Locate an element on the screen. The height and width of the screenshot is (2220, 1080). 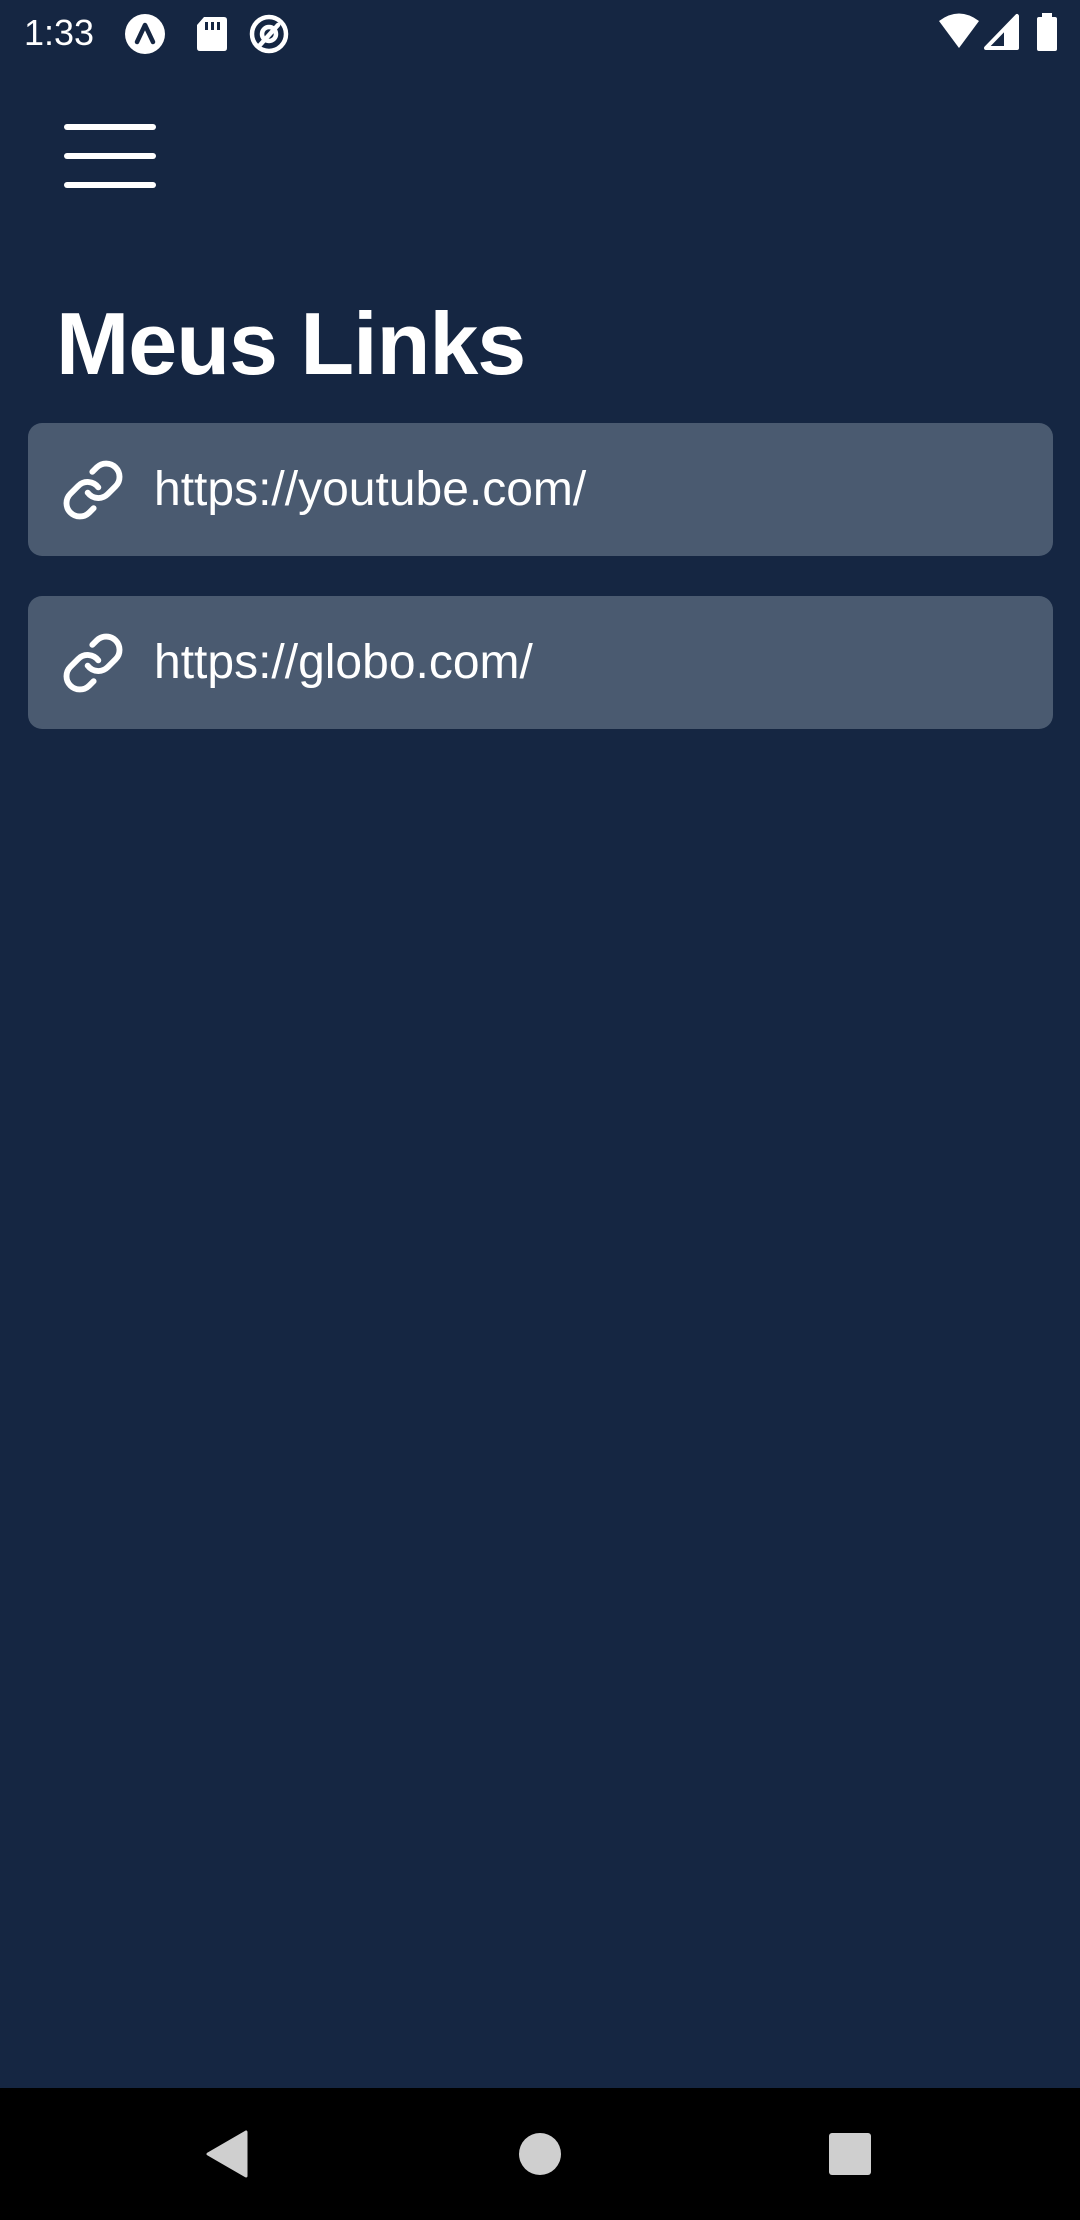
link-url: https://globo.com/ is located at coordinates (343, 662).